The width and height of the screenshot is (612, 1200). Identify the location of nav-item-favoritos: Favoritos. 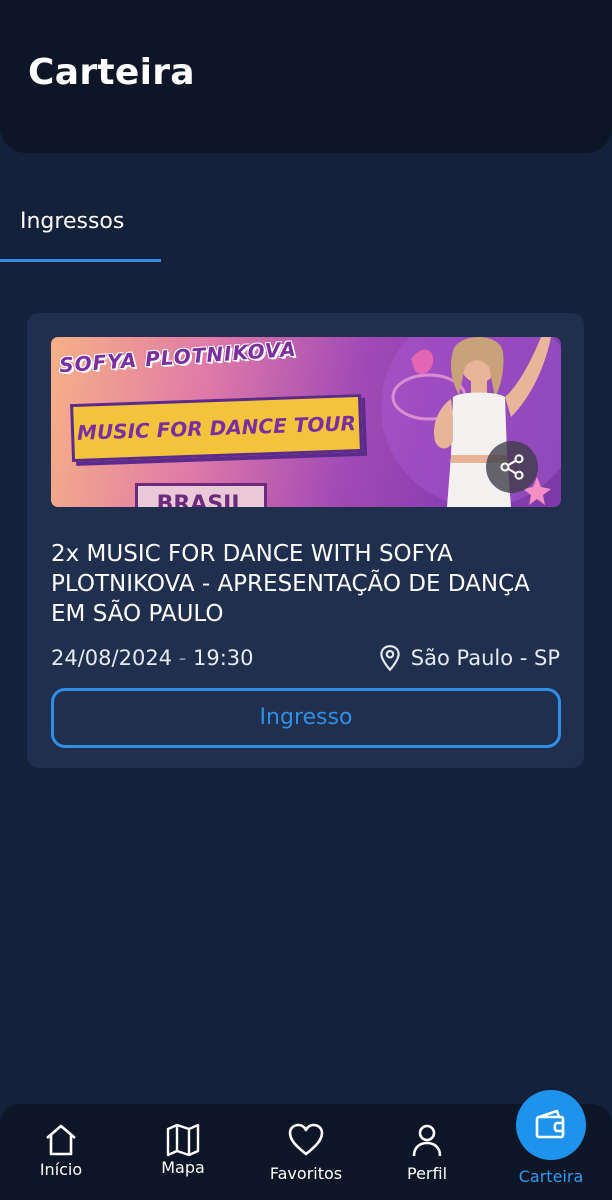
(306, 1152).